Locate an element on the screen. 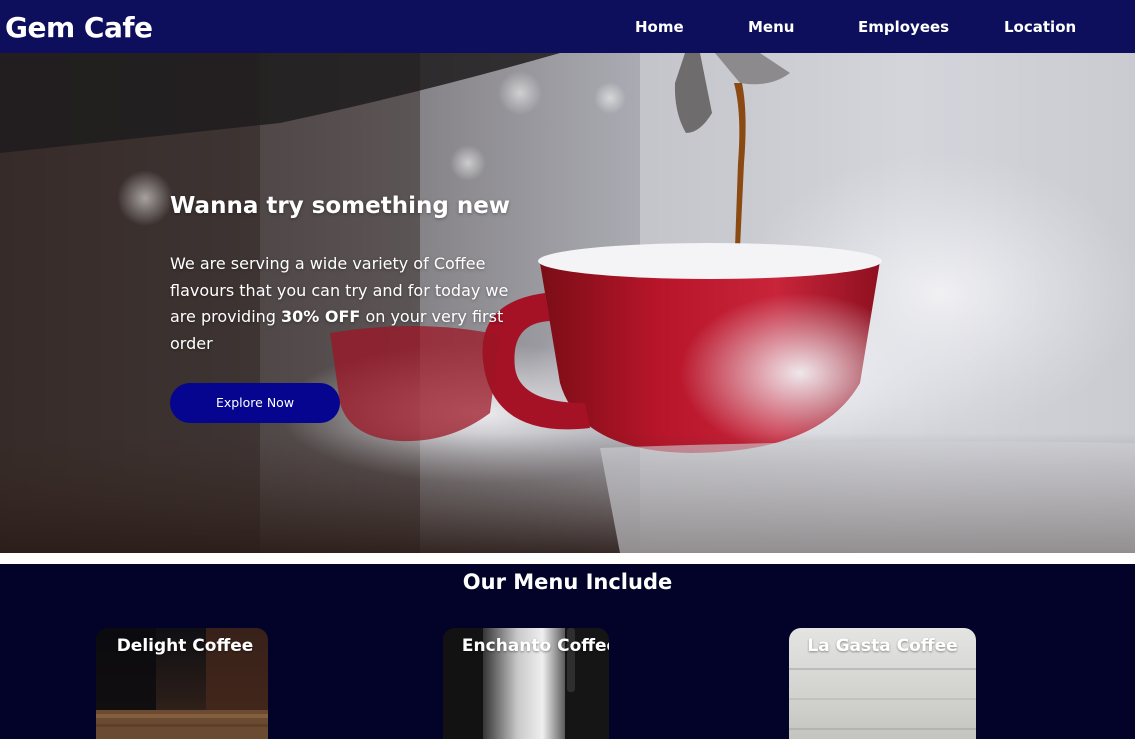 The image size is (1135, 739). hero-title: Wanna try something new is located at coordinates (340, 206).